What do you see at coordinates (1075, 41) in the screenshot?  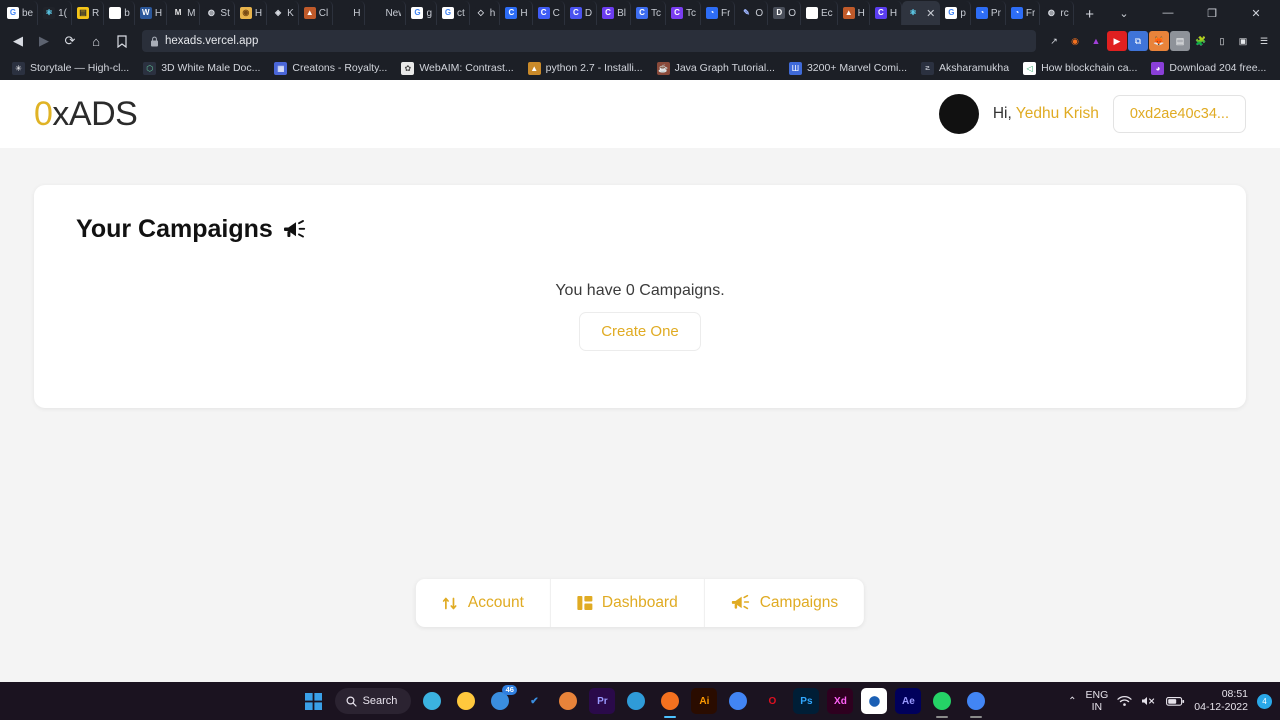 I see `brave-shields-icon: ◉` at bounding box center [1075, 41].